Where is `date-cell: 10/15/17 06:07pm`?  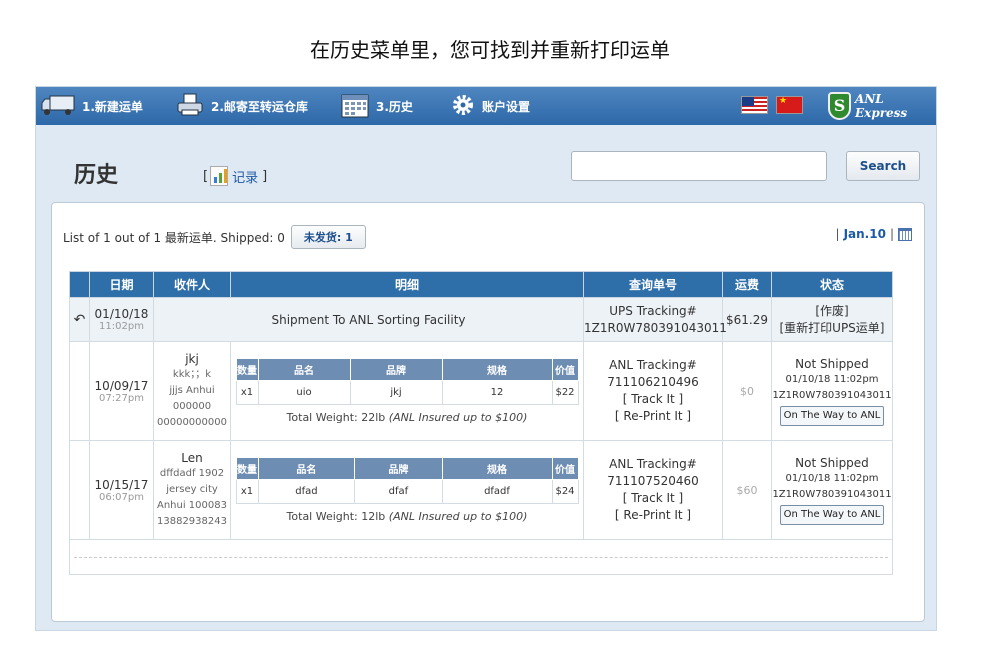 date-cell: 10/15/17 06:07pm is located at coordinates (121, 490).